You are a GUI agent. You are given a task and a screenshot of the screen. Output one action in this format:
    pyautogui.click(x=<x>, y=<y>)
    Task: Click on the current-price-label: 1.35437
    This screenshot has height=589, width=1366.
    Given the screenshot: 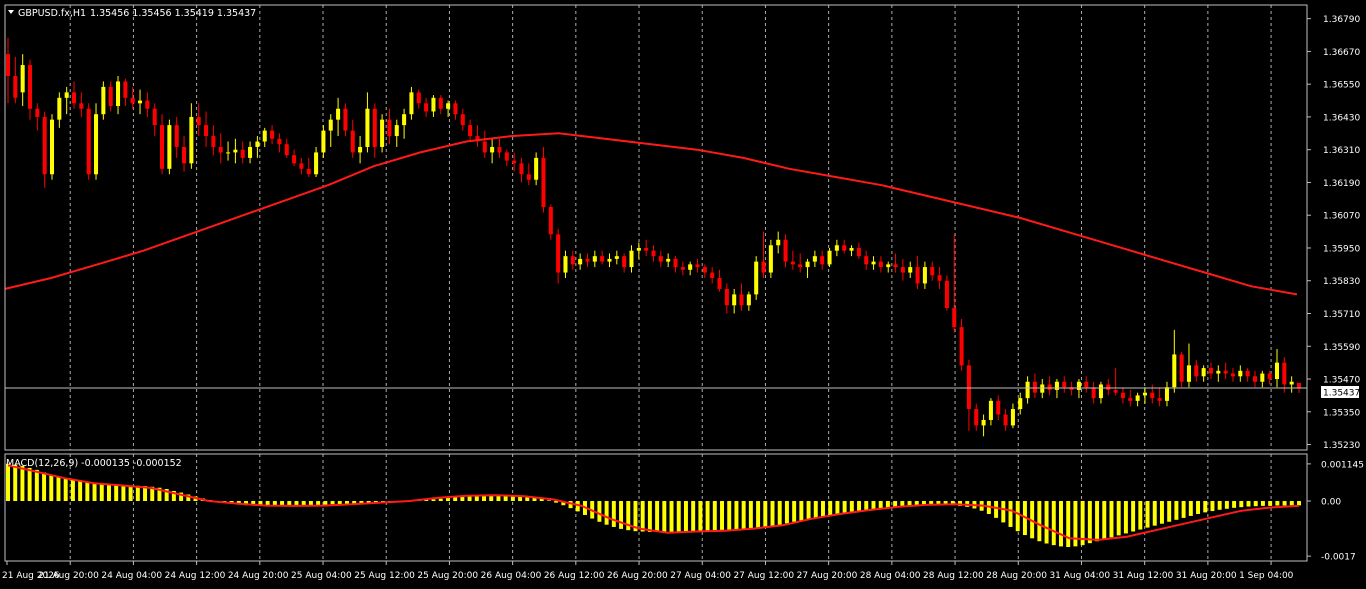 What is the action you would take?
    pyautogui.click(x=1341, y=394)
    